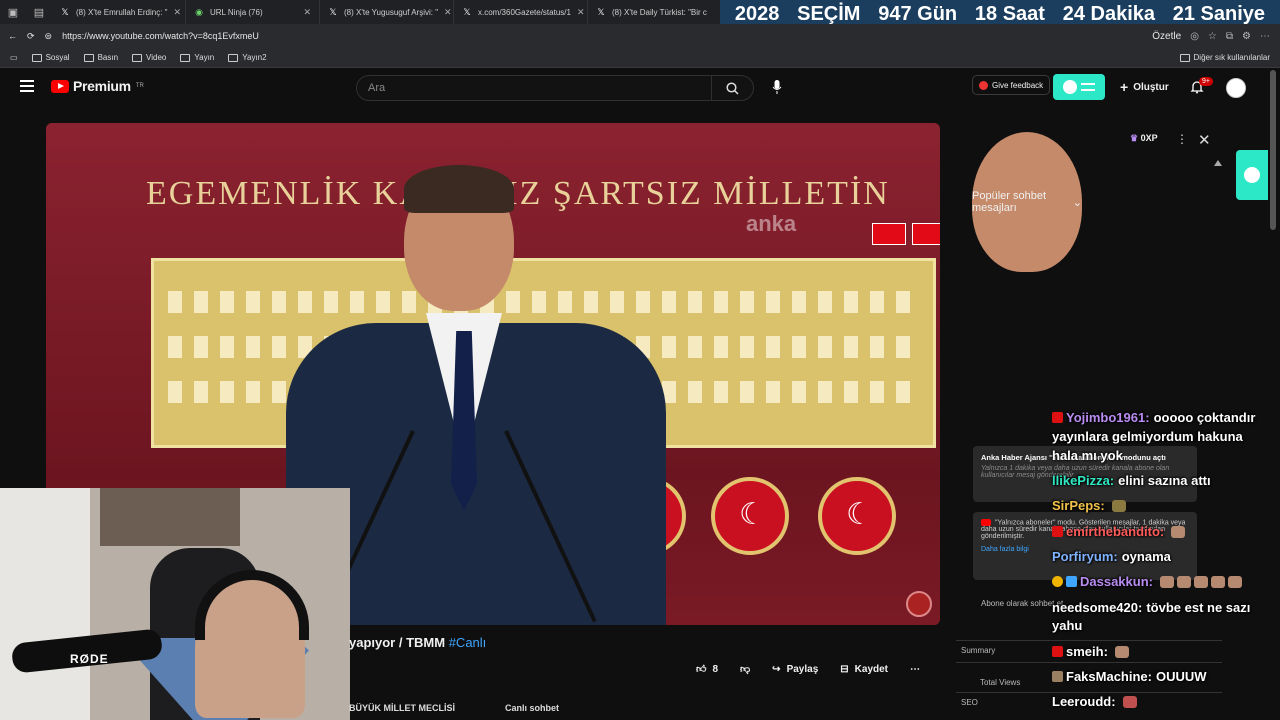  Describe the element at coordinates (1182, 139) in the screenshot. I see `chat-more-icon: ⋮` at that location.